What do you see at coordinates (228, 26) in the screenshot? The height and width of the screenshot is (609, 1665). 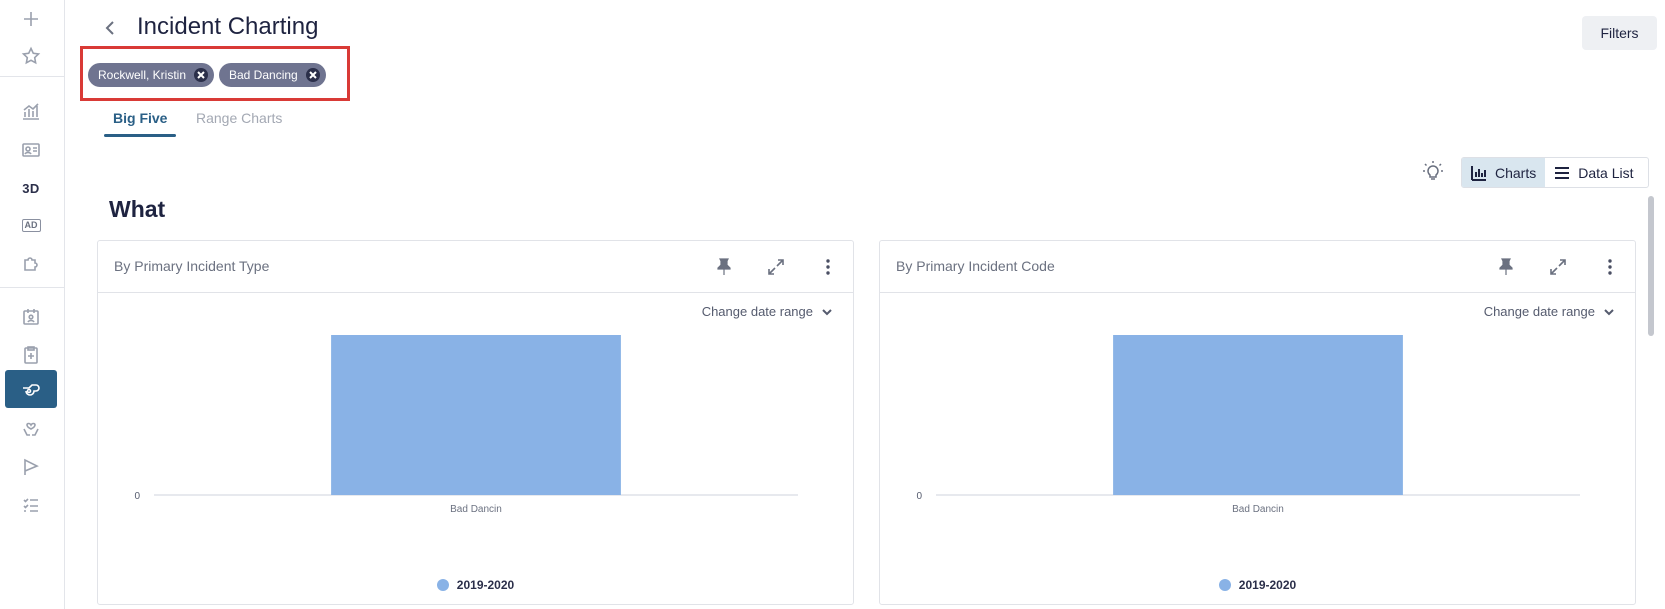 I see `page-title: Incident Charting` at bounding box center [228, 26].